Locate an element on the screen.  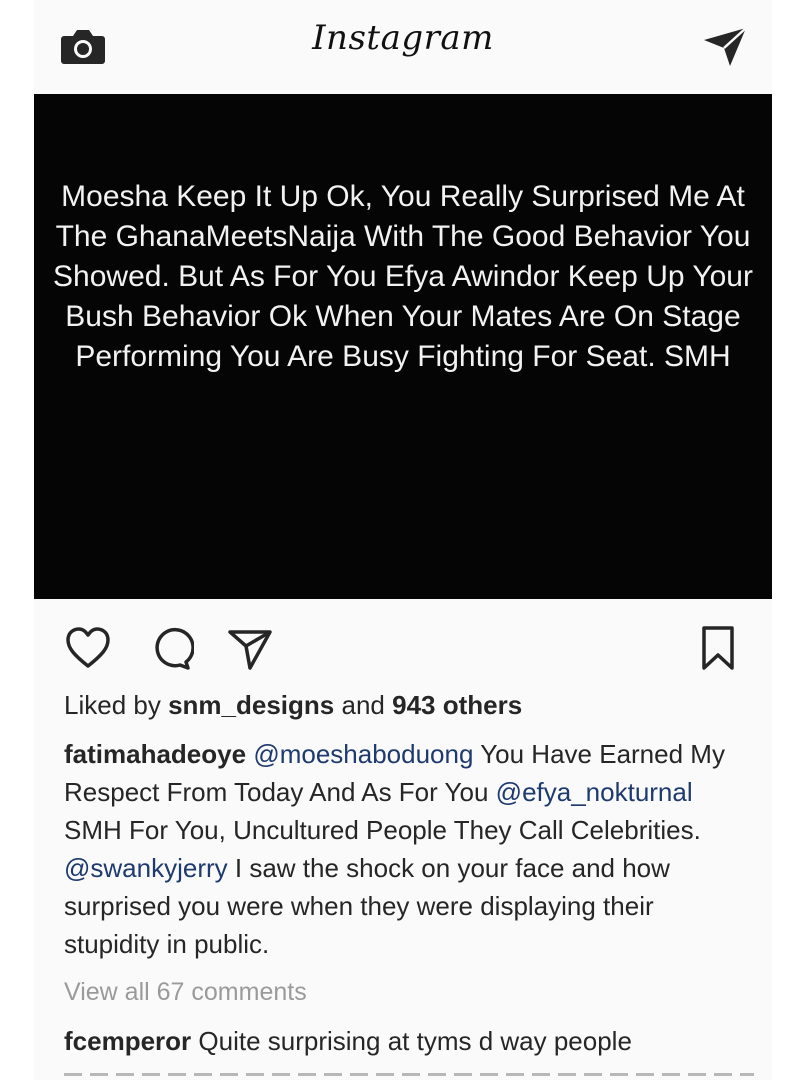
caption-username: fatimahadeoye is located at coordinates (155, 754).